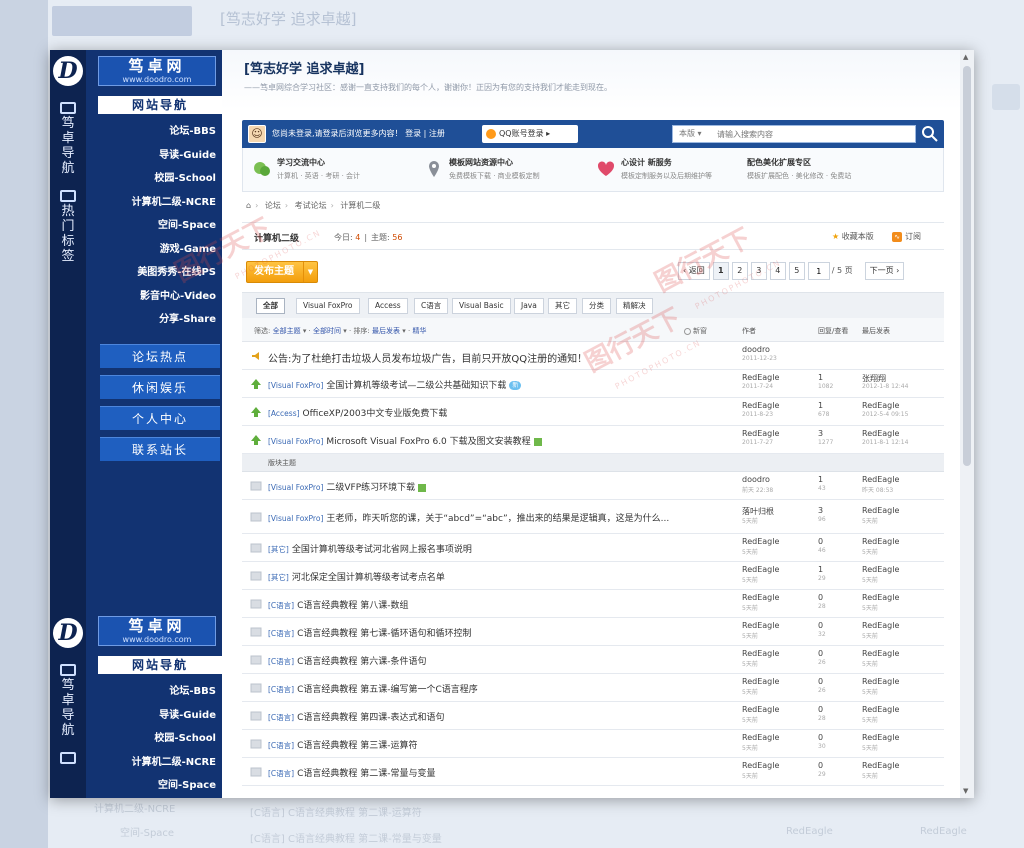  I want to click on subscribe-button: ∿ 订阅, so click(906, 236).